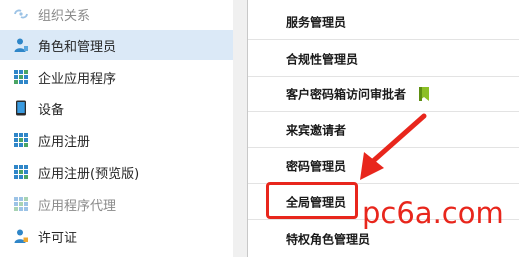 This screenshot has width=519, height=257. Describe the element at coordinates (383, 59) in the screenshot. I see `role-row-compliance-admin: 合规性管理员` at that location.